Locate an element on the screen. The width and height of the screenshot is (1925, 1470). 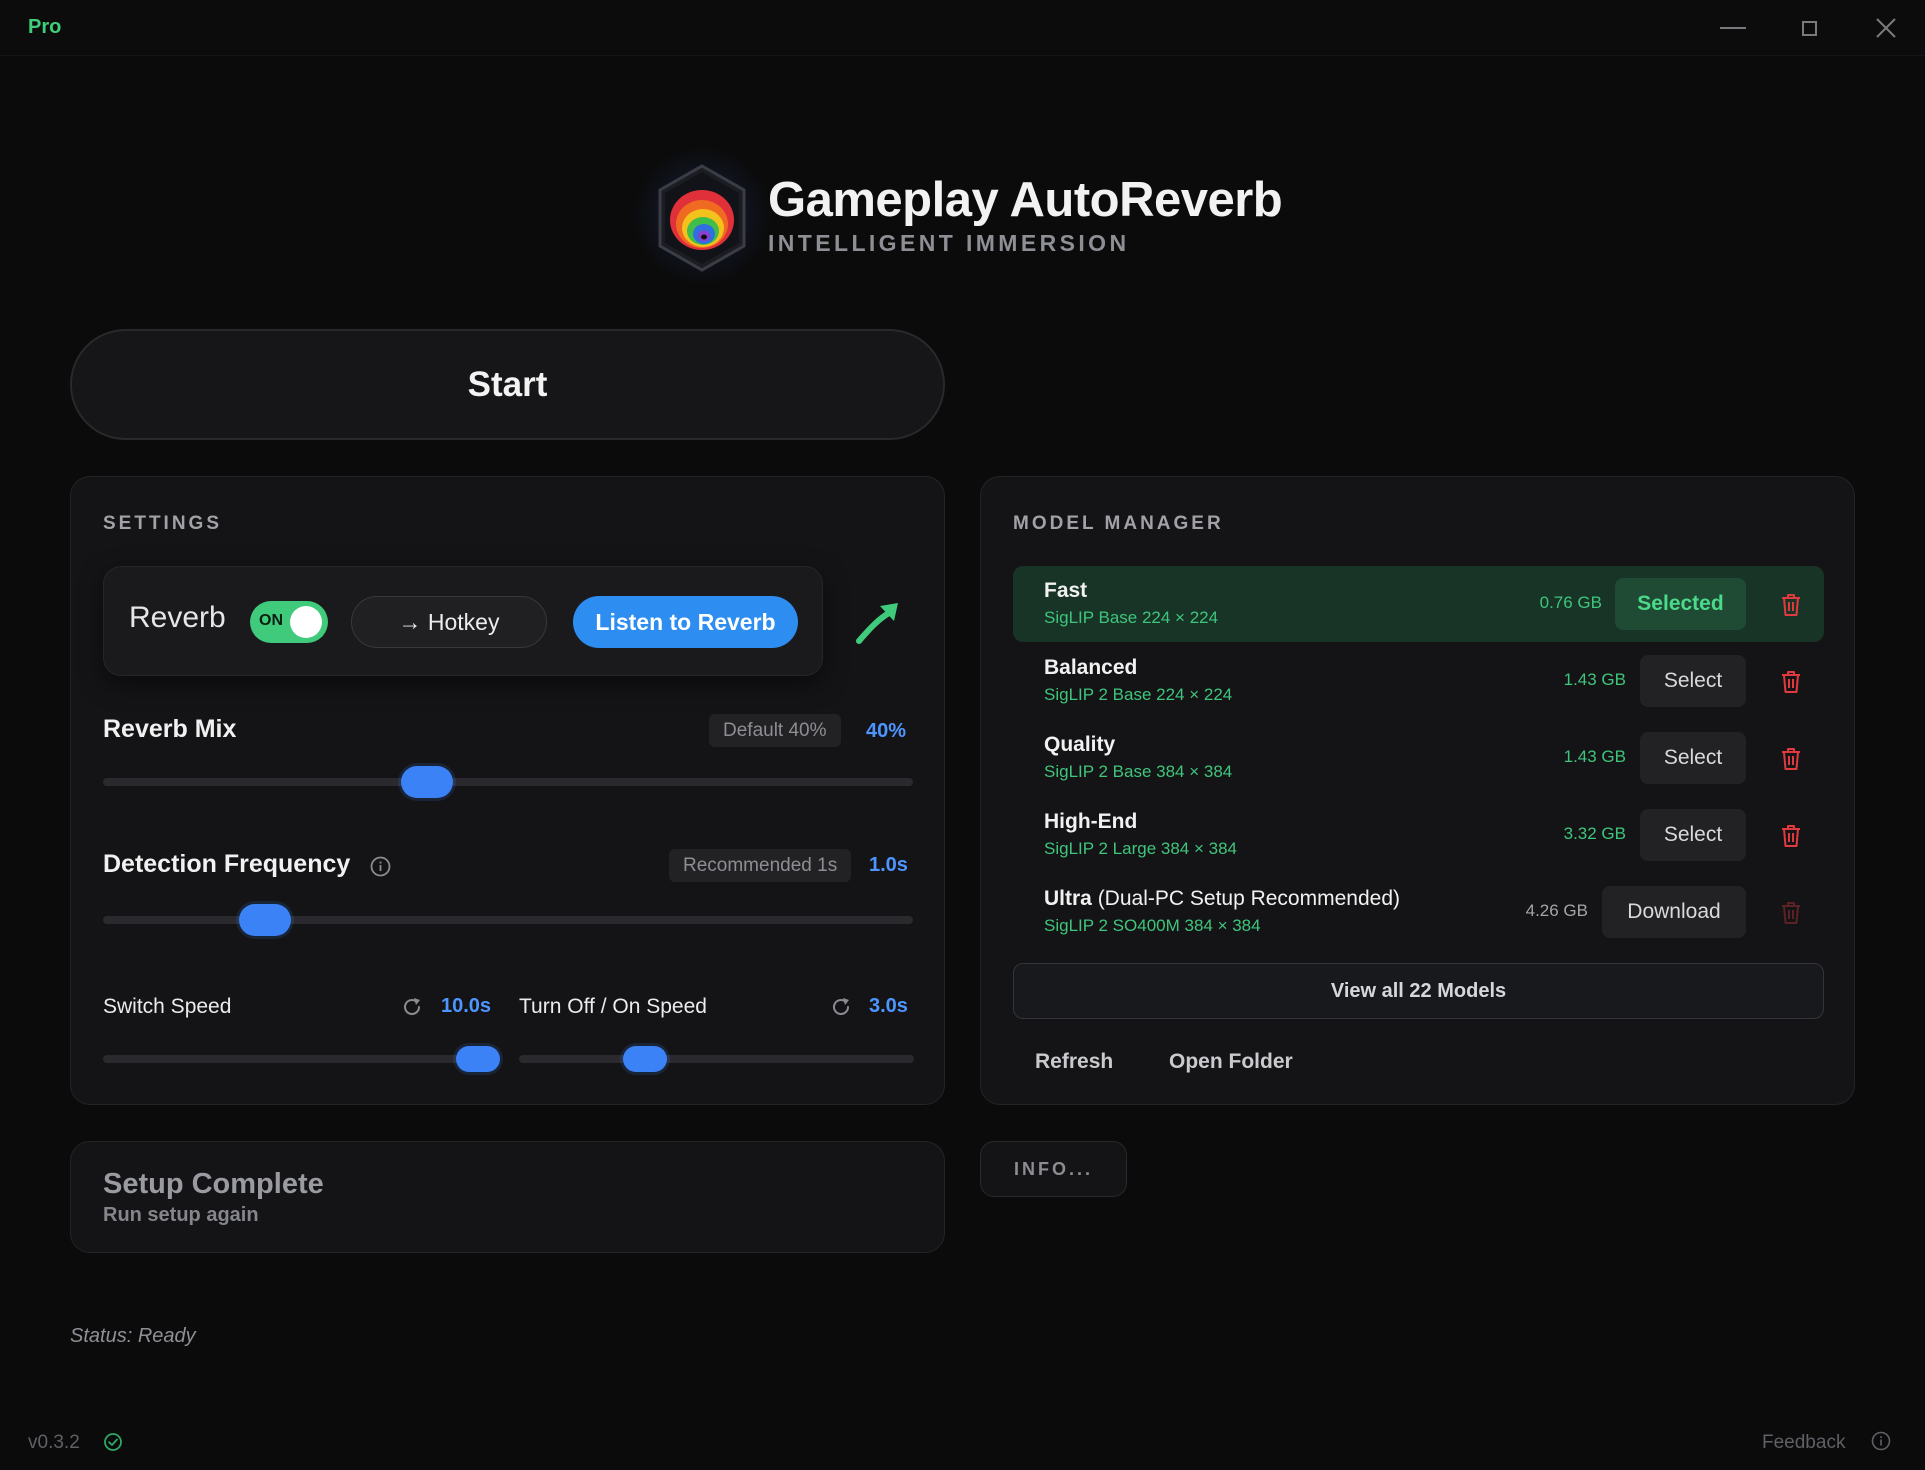
toggle-state-label: ON is located at coordinates (271, 620).